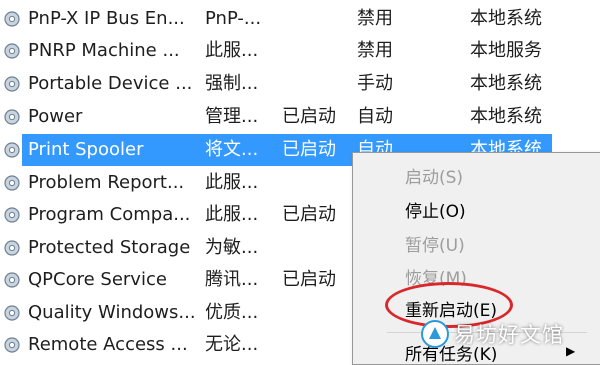 The height and width of the screenshot is (365, 600). Describe the element at coordinates (434, 175) in the screenshot. I see `menu-item-start: 启动(S)` at that location.